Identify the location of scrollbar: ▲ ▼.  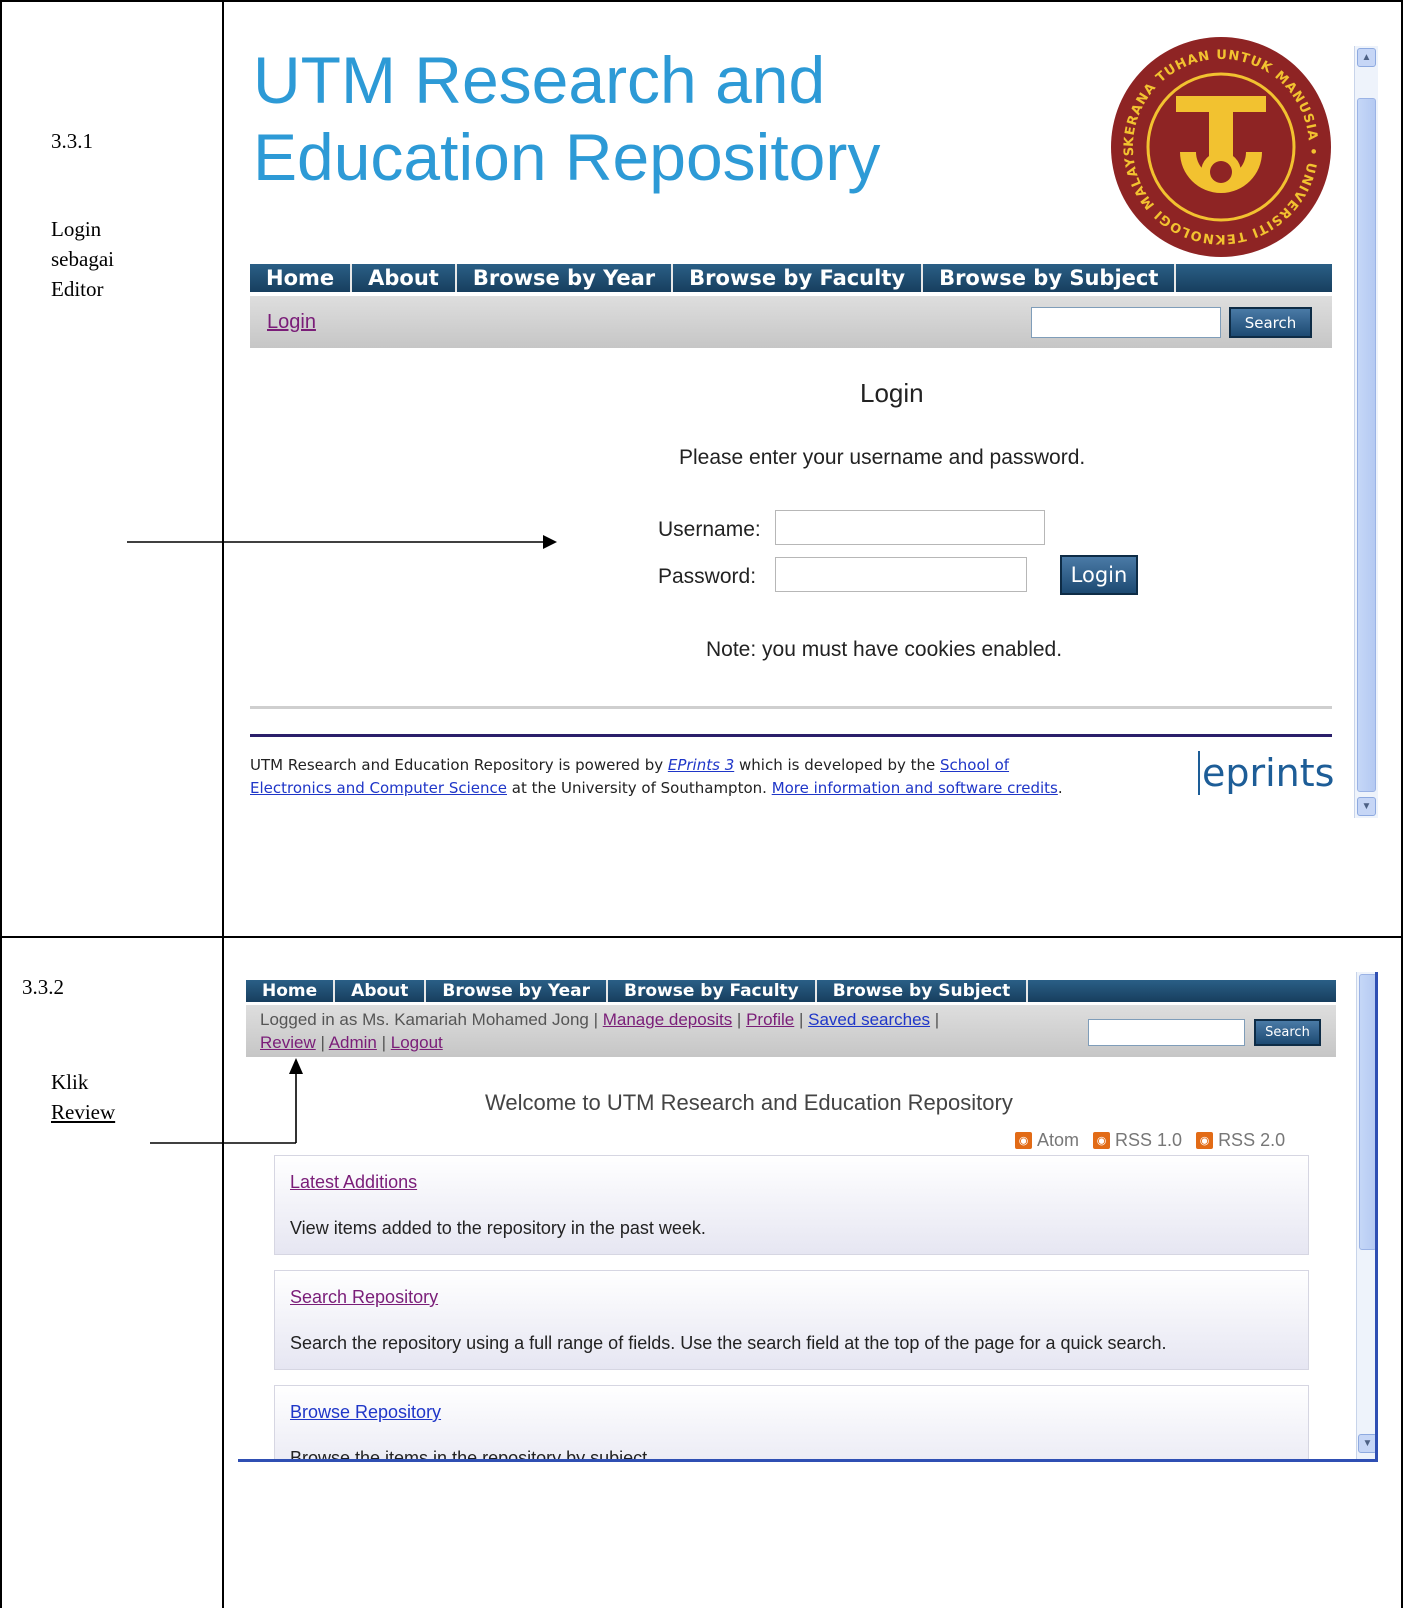
(1366, 432).